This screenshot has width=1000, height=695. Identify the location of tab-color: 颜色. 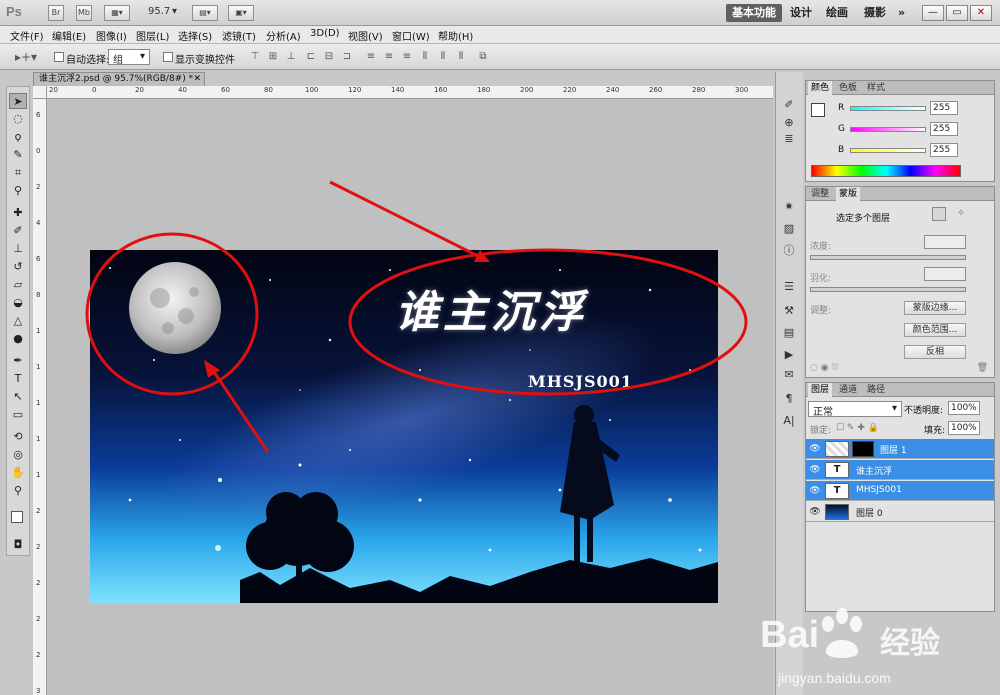
(820, 88).